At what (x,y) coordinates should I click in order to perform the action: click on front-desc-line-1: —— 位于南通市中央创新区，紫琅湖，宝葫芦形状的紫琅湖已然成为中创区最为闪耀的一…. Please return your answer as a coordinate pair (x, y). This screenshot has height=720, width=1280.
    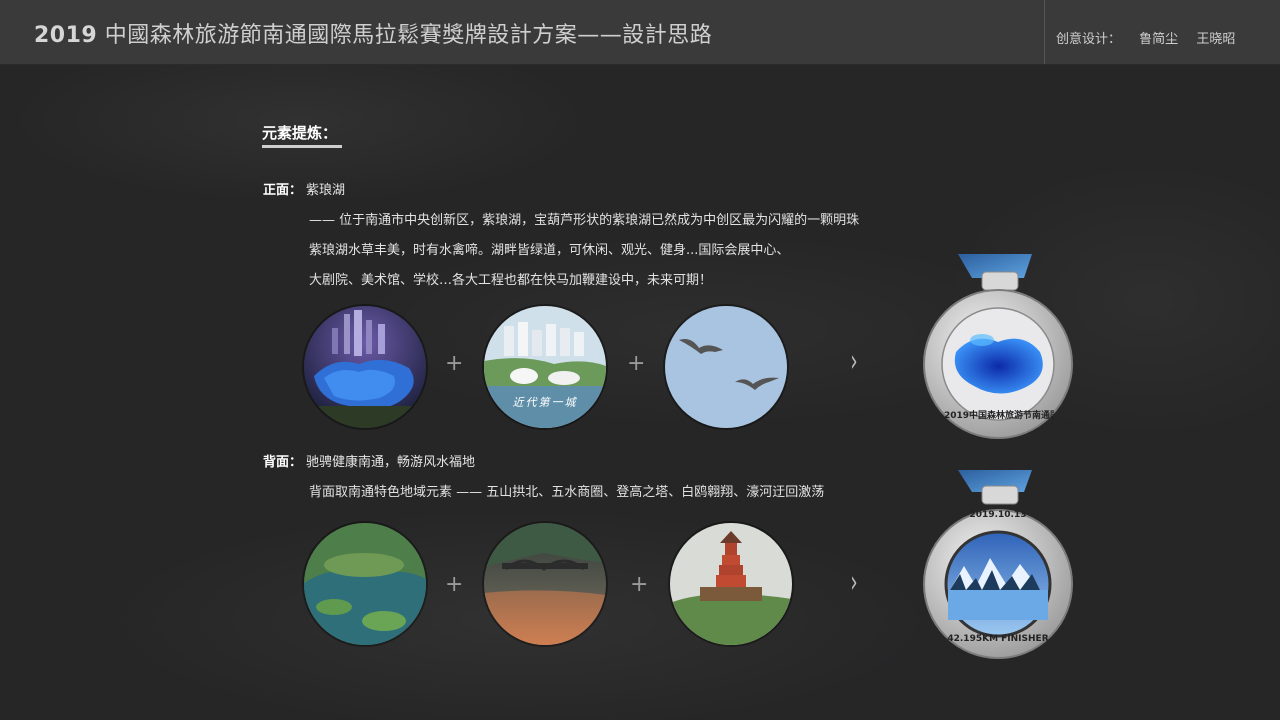
    Looking at the image, I should click on (584, 220).